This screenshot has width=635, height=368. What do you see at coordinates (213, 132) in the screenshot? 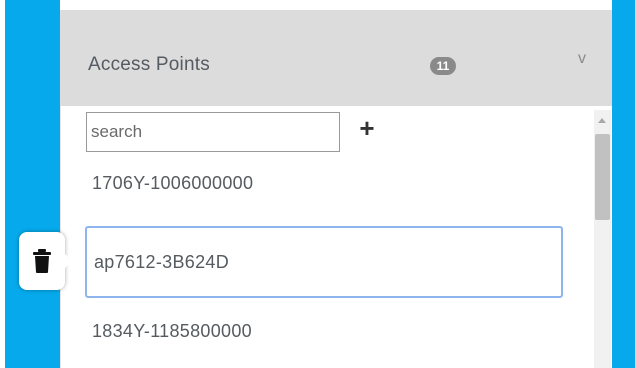
I see `search-input` at bounding box center [213, 132].